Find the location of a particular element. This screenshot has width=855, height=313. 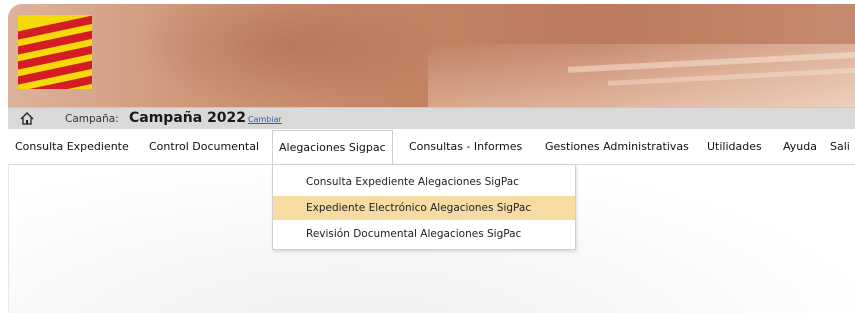

menu-item-salir: Sali is located at coordinates (840, 147).